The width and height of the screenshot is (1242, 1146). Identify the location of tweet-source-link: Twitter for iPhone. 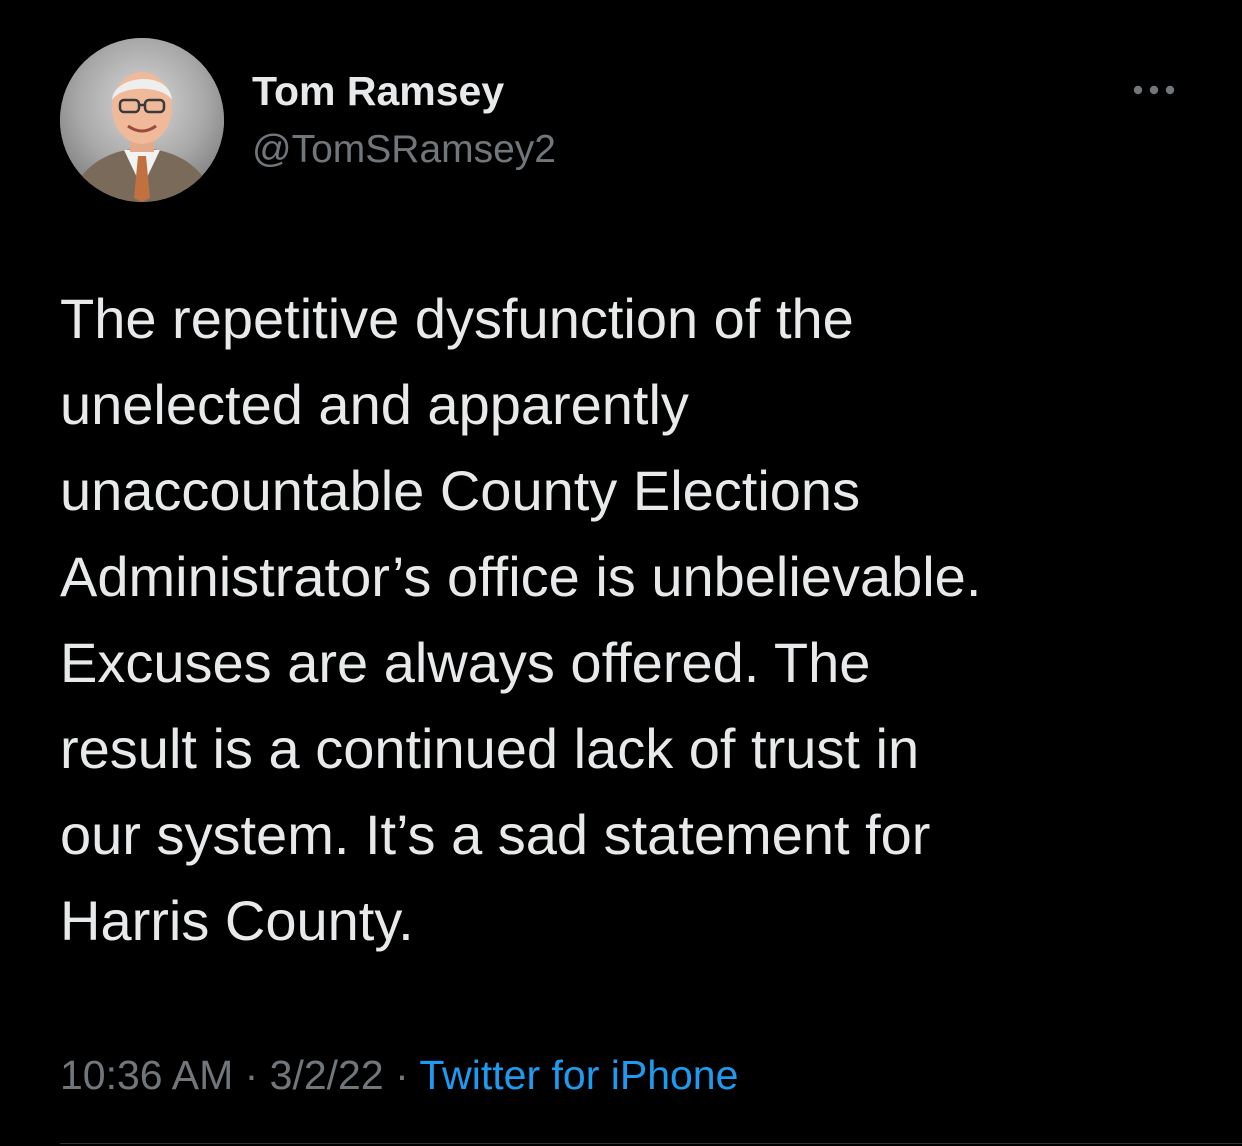
(578, 1075).